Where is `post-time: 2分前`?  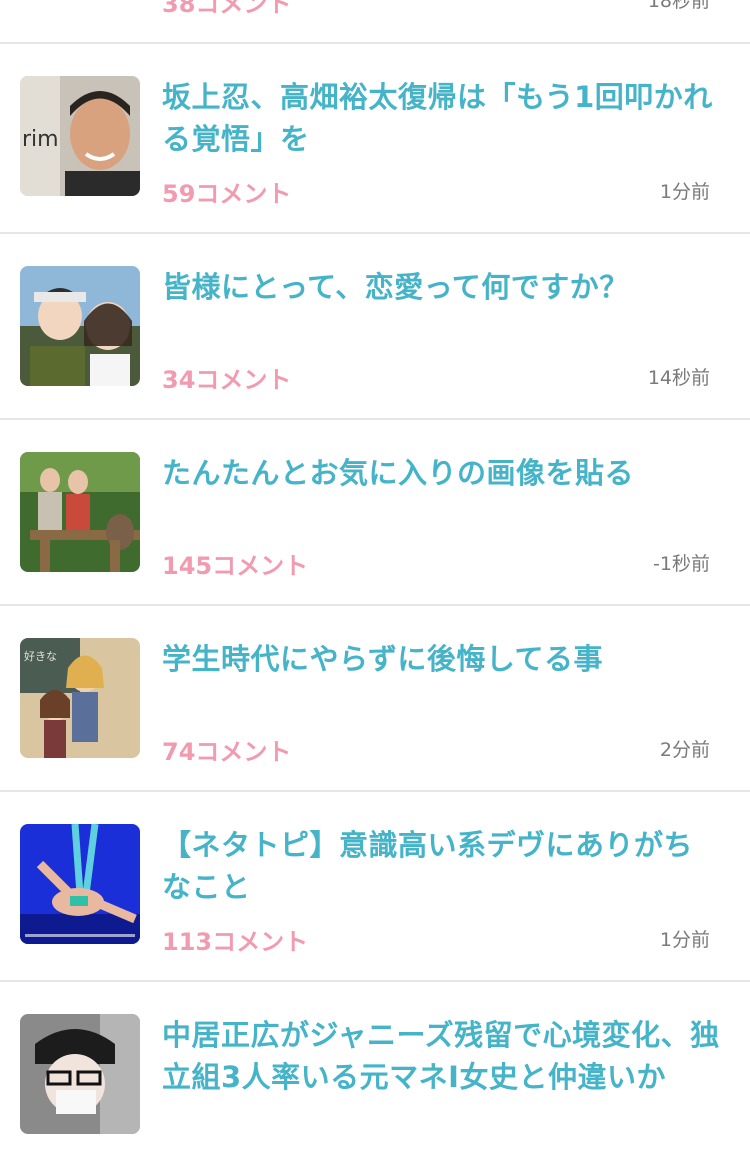 post-time: 2分前 is located at coordinates (684, 750).